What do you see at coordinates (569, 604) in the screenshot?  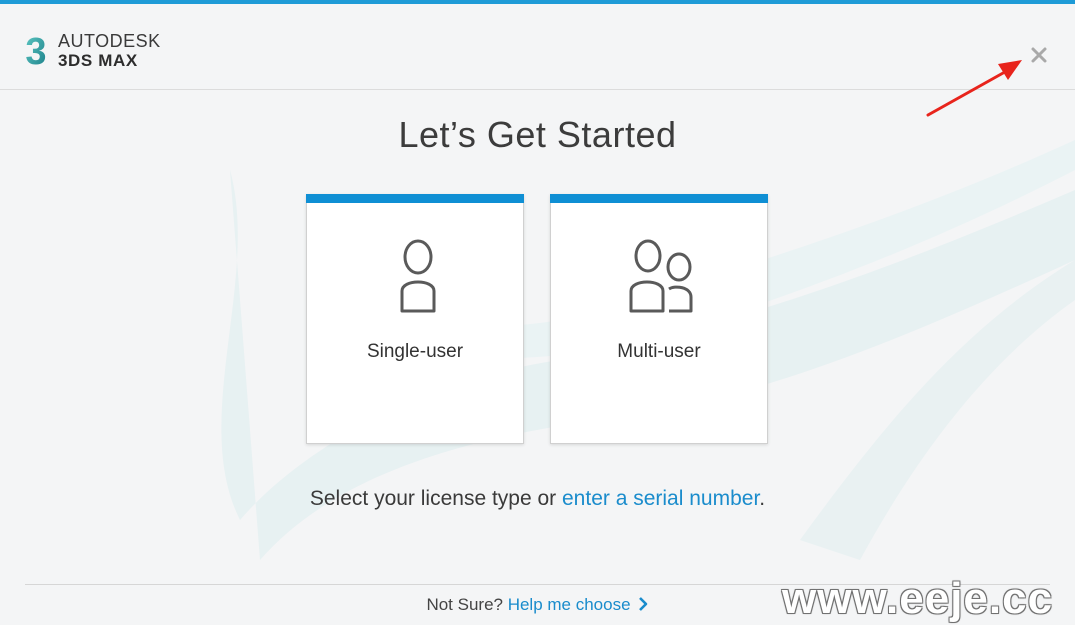 I see `help-me-choose-link: Help me choose` at bounding box center [569, 604].